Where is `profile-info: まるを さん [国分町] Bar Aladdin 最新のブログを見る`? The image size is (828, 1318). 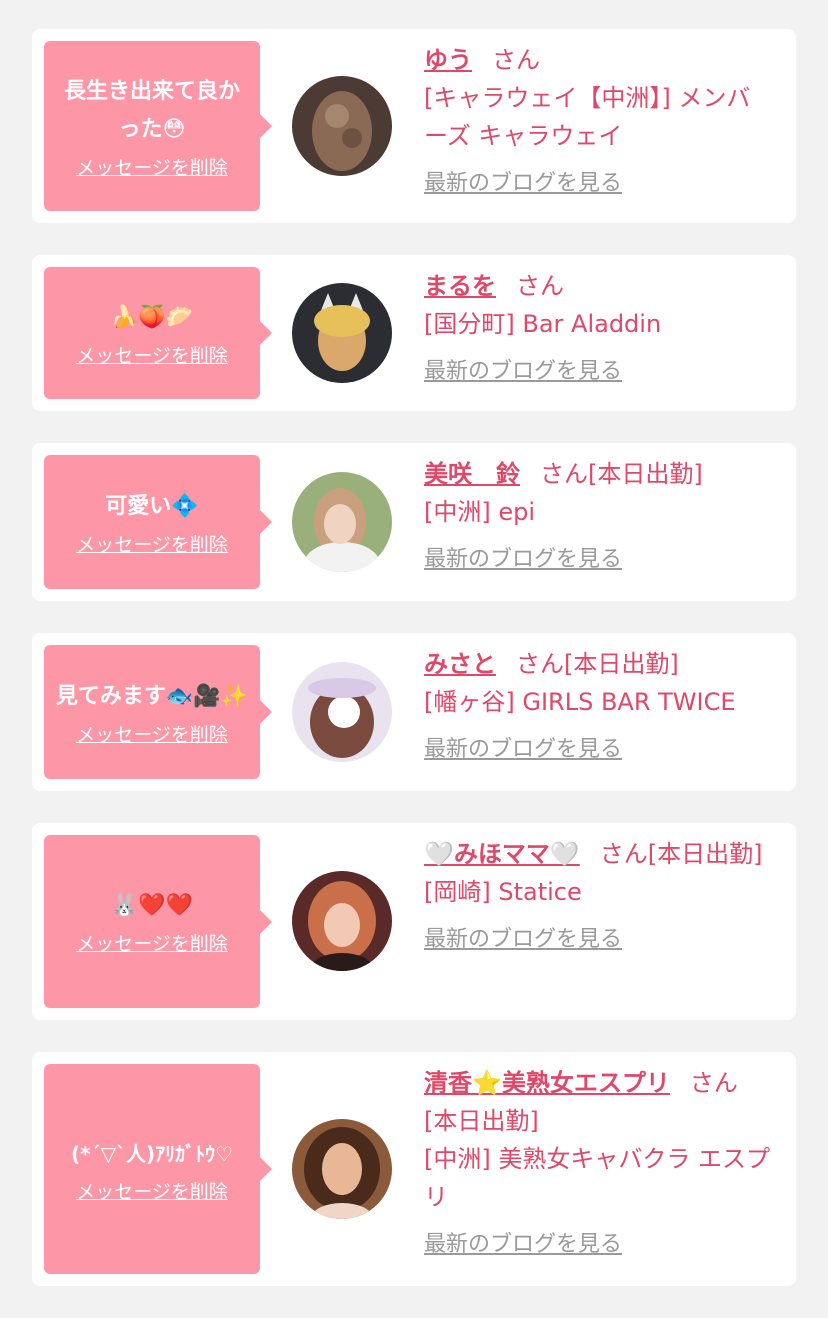
profile-info: まるを さん [国分町] Bar Aladdin 最新のブログを見る is located at coordinates (599, 329).